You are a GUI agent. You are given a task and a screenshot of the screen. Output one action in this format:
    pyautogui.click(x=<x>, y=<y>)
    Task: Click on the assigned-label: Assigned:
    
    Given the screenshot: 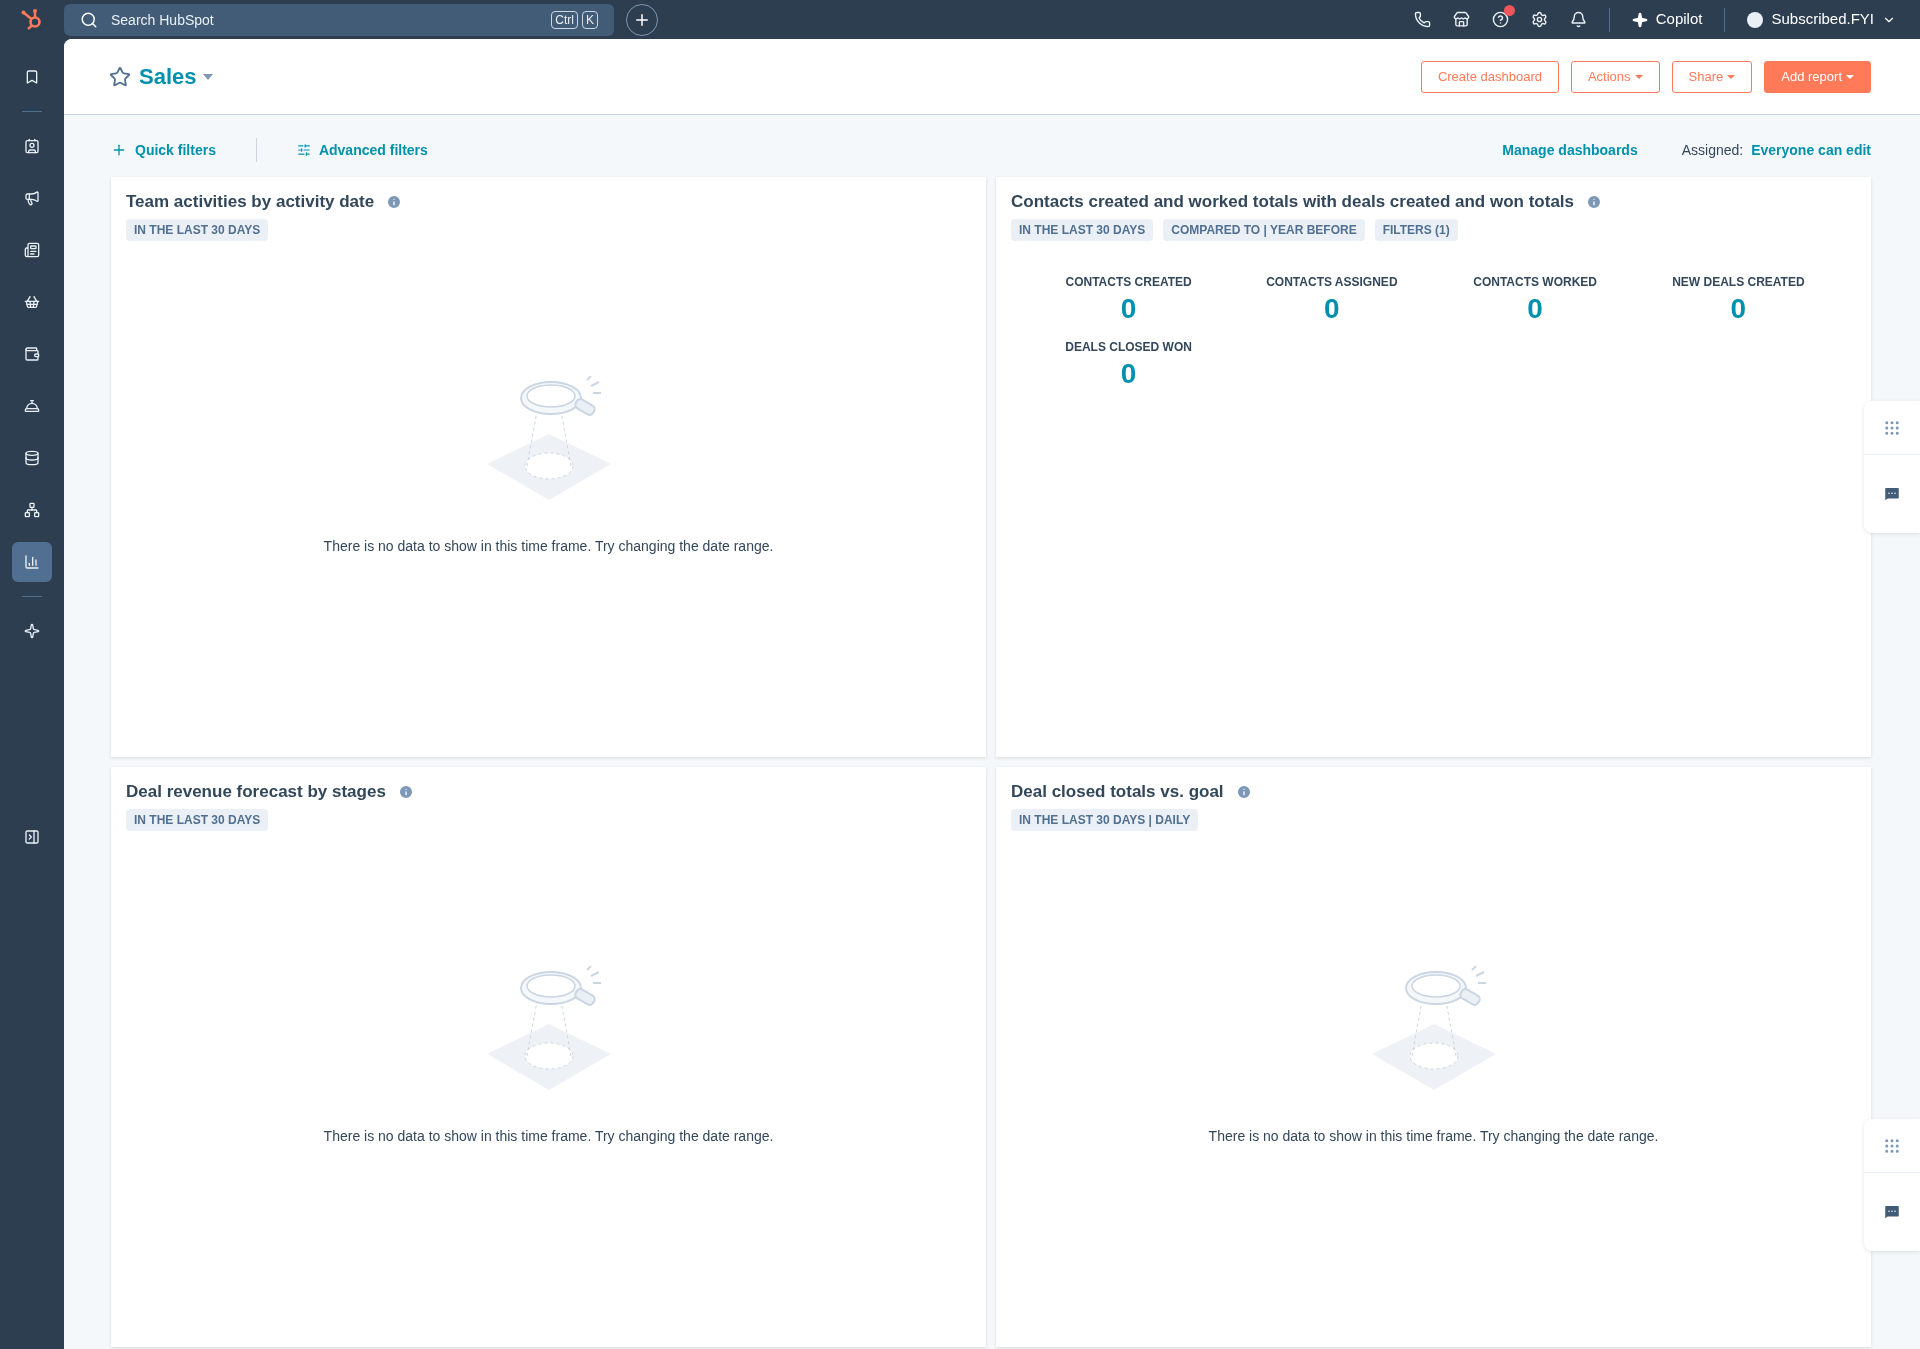 What is the action you would take?
    pyautogui.click(x=1712, y=150)
    